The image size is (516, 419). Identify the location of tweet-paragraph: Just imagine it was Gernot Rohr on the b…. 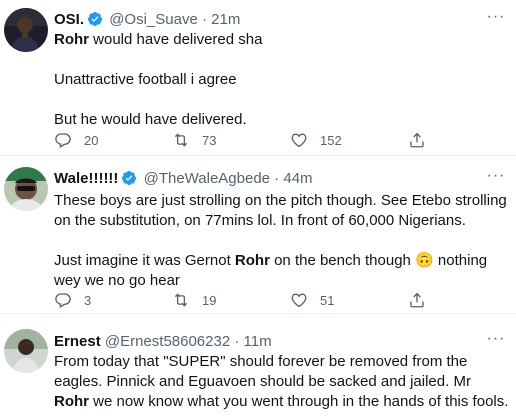
(282, 271).